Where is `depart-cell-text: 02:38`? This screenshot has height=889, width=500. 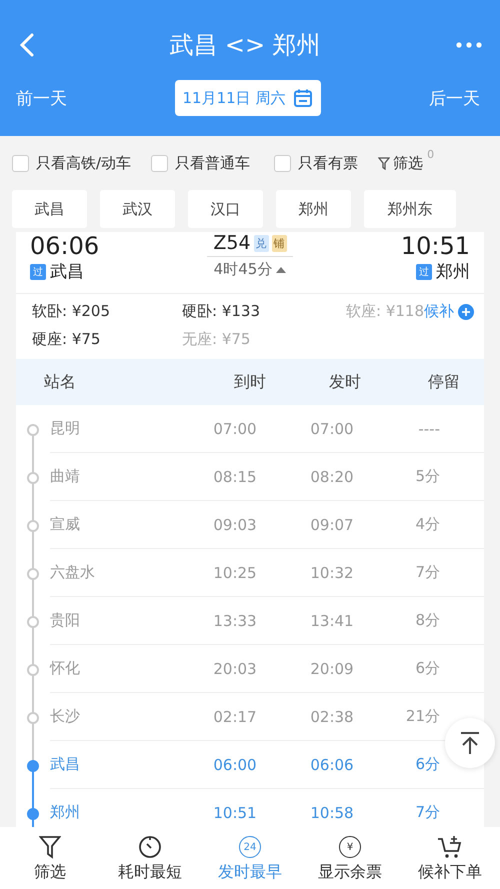 depart-cell-text: 02:38 is located at coordinates (332, 717).